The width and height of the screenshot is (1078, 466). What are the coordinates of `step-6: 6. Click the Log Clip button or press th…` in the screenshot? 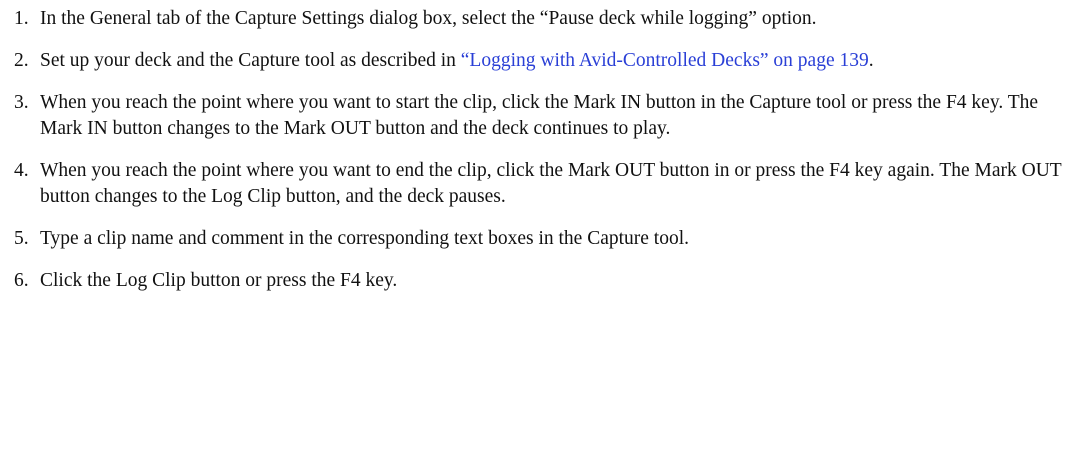 It's located at (539, 281).